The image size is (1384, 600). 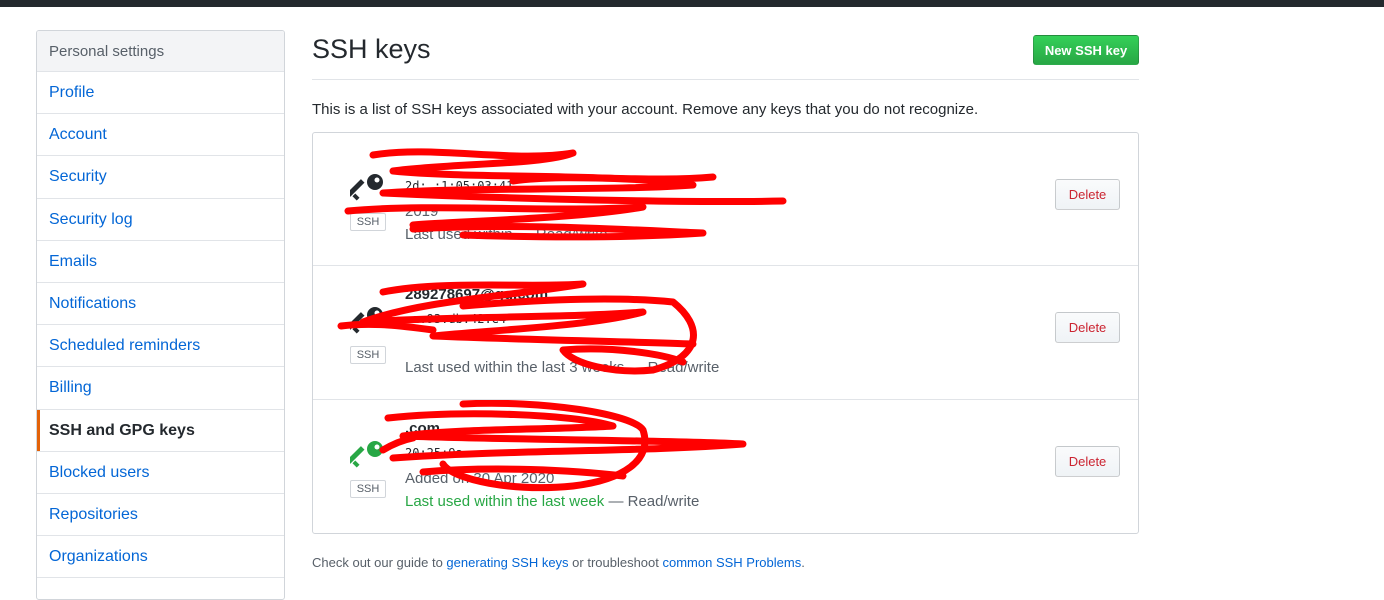 What do you see at coordinates (459, 186) in the screenshot?
I see `key-fingerprint: 2d: :1:05:03:41` at bounding box center [459, 186].